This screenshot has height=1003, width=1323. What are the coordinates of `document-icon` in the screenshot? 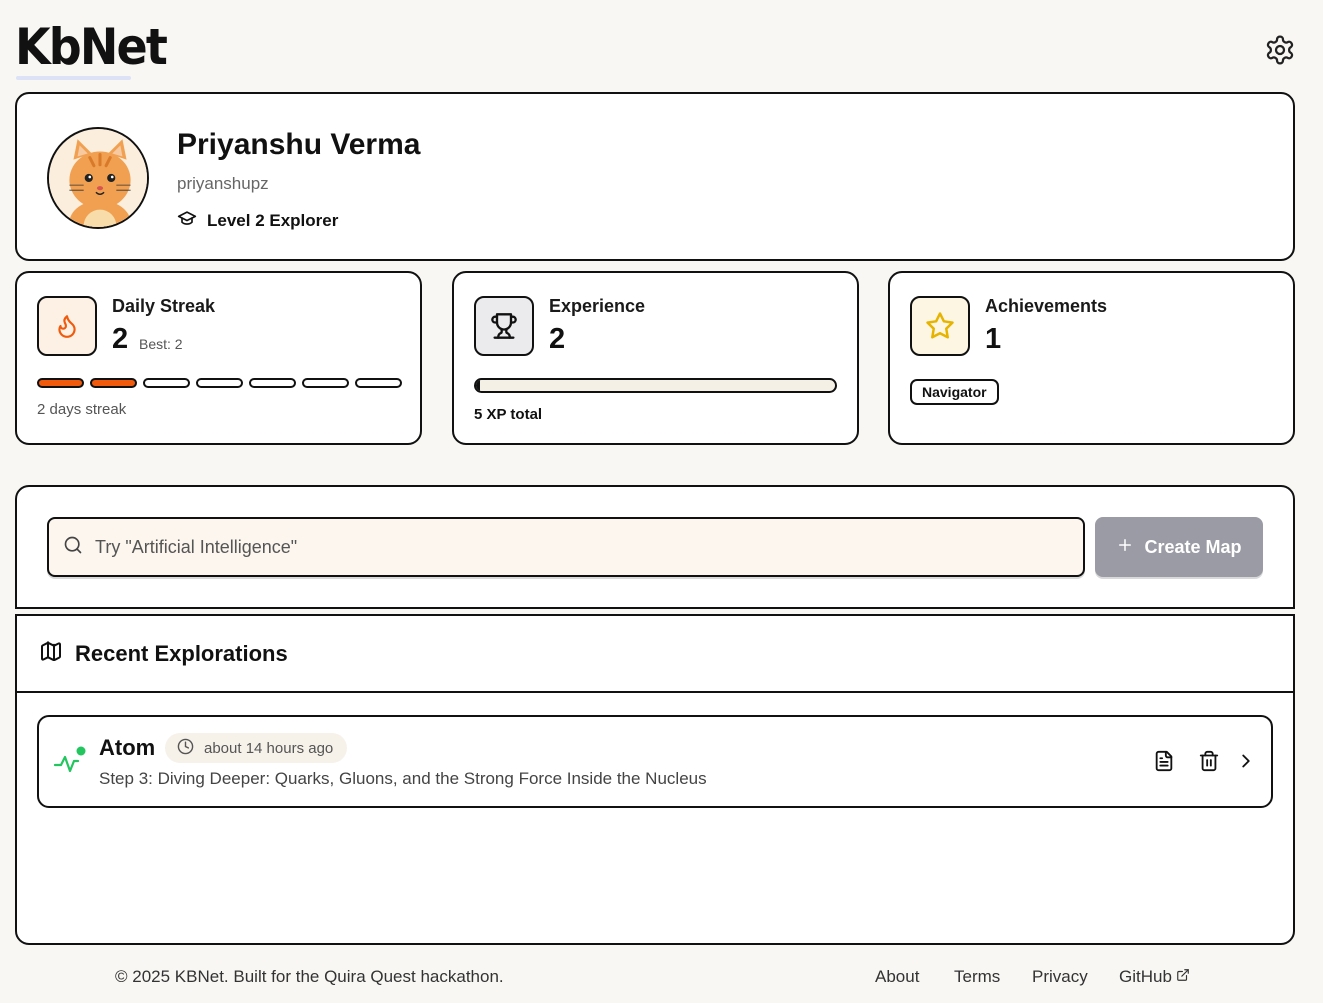 It's located at (1165, 762).